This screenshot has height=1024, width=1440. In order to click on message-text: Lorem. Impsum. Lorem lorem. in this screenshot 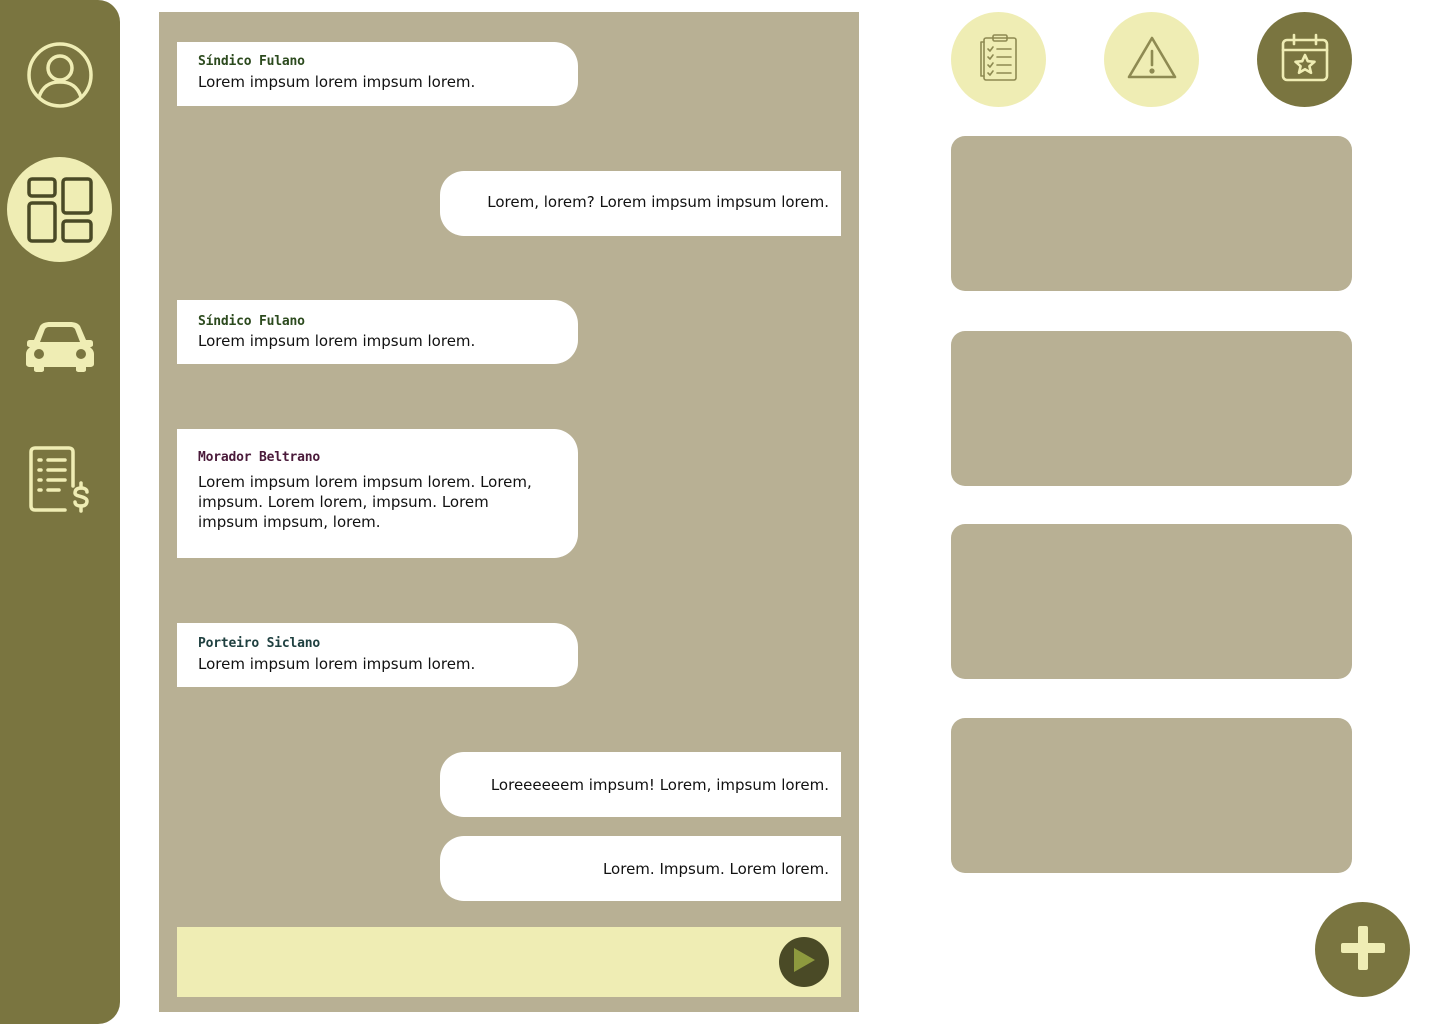, I will do `click(715, 869)`.